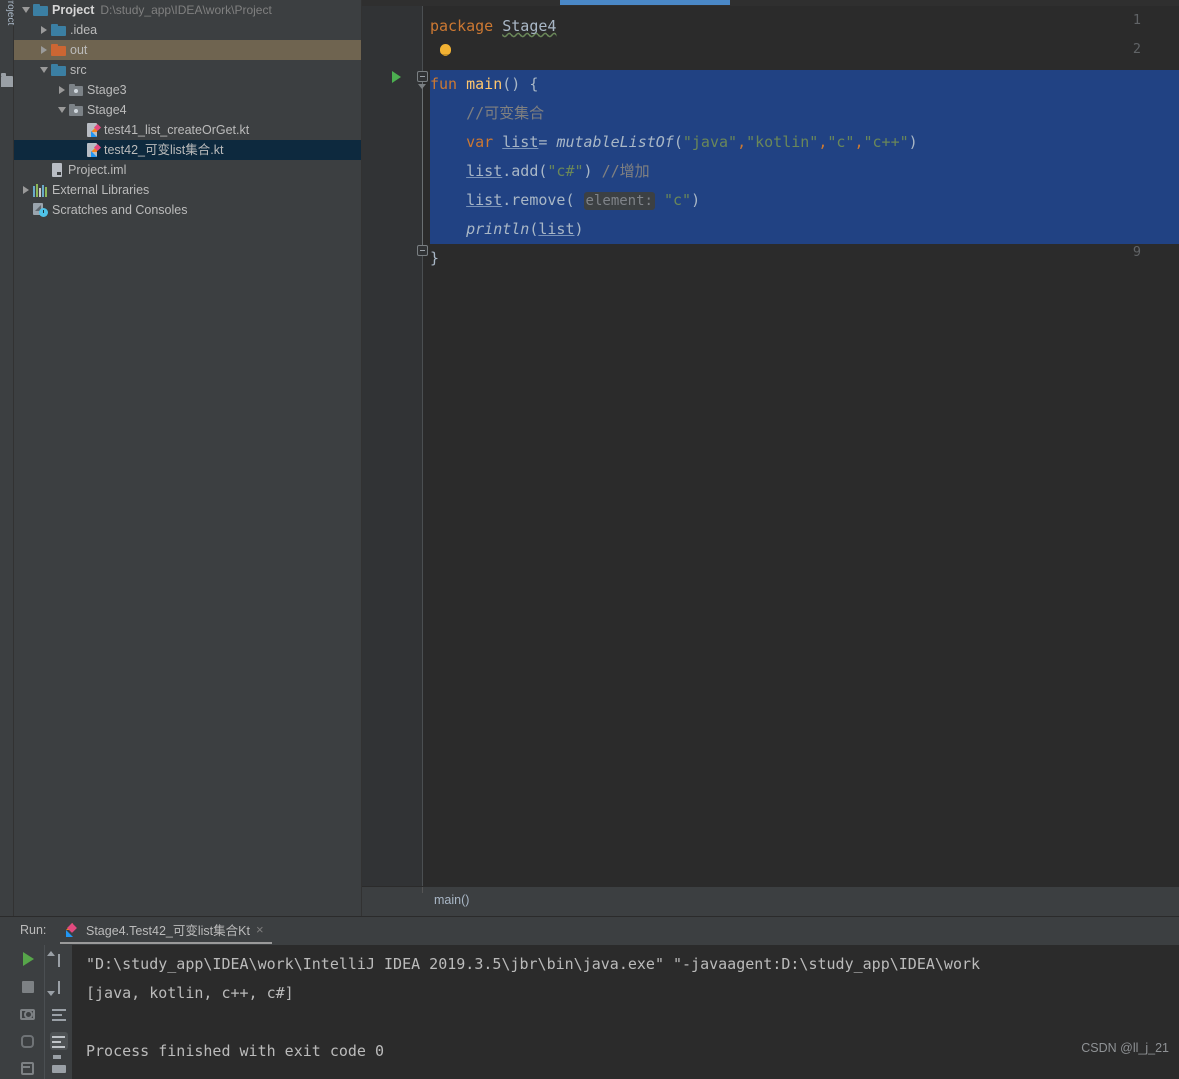  I want to click on tree-item-label: External Libraries, so click(101, 190).